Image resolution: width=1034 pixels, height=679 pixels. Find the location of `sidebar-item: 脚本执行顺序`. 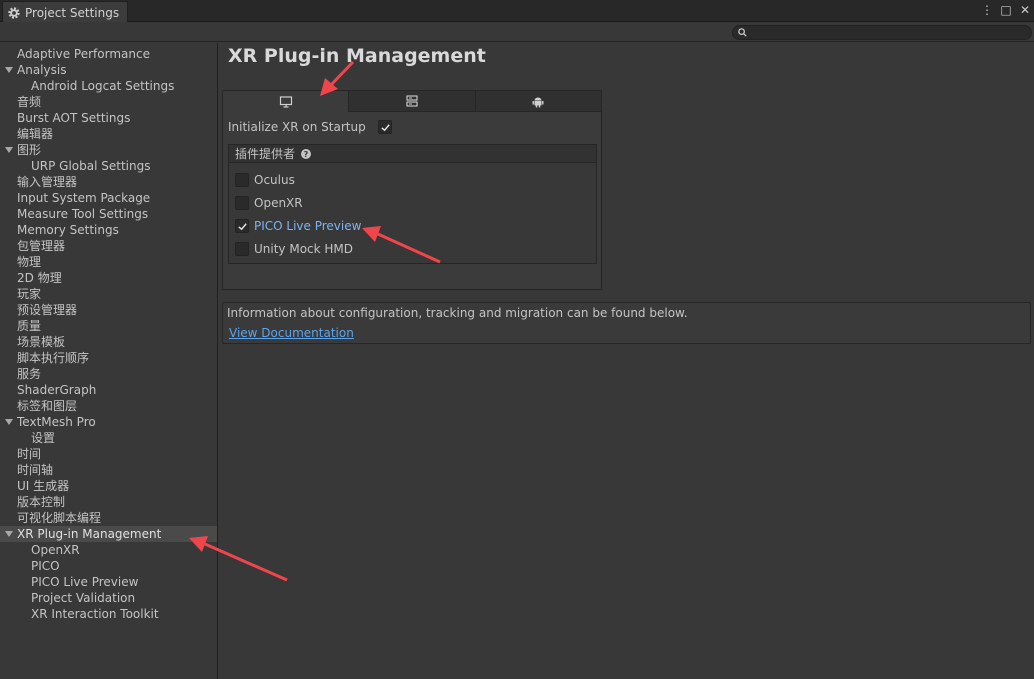

sidebar-item: 脚本执行顺序 is located at coordinates (108, 358).